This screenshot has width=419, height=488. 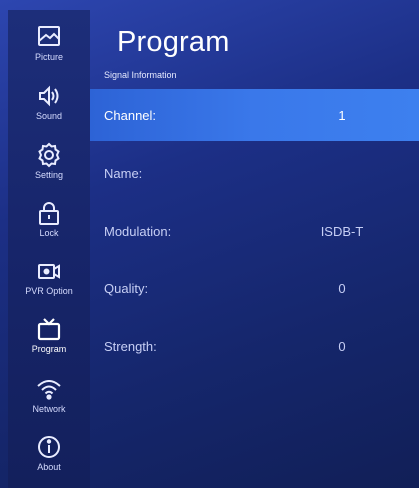 What do you see at coordinates (123, 173) in the screenshot?
I see `row-label: Name:` at bounding box center [123, 173].